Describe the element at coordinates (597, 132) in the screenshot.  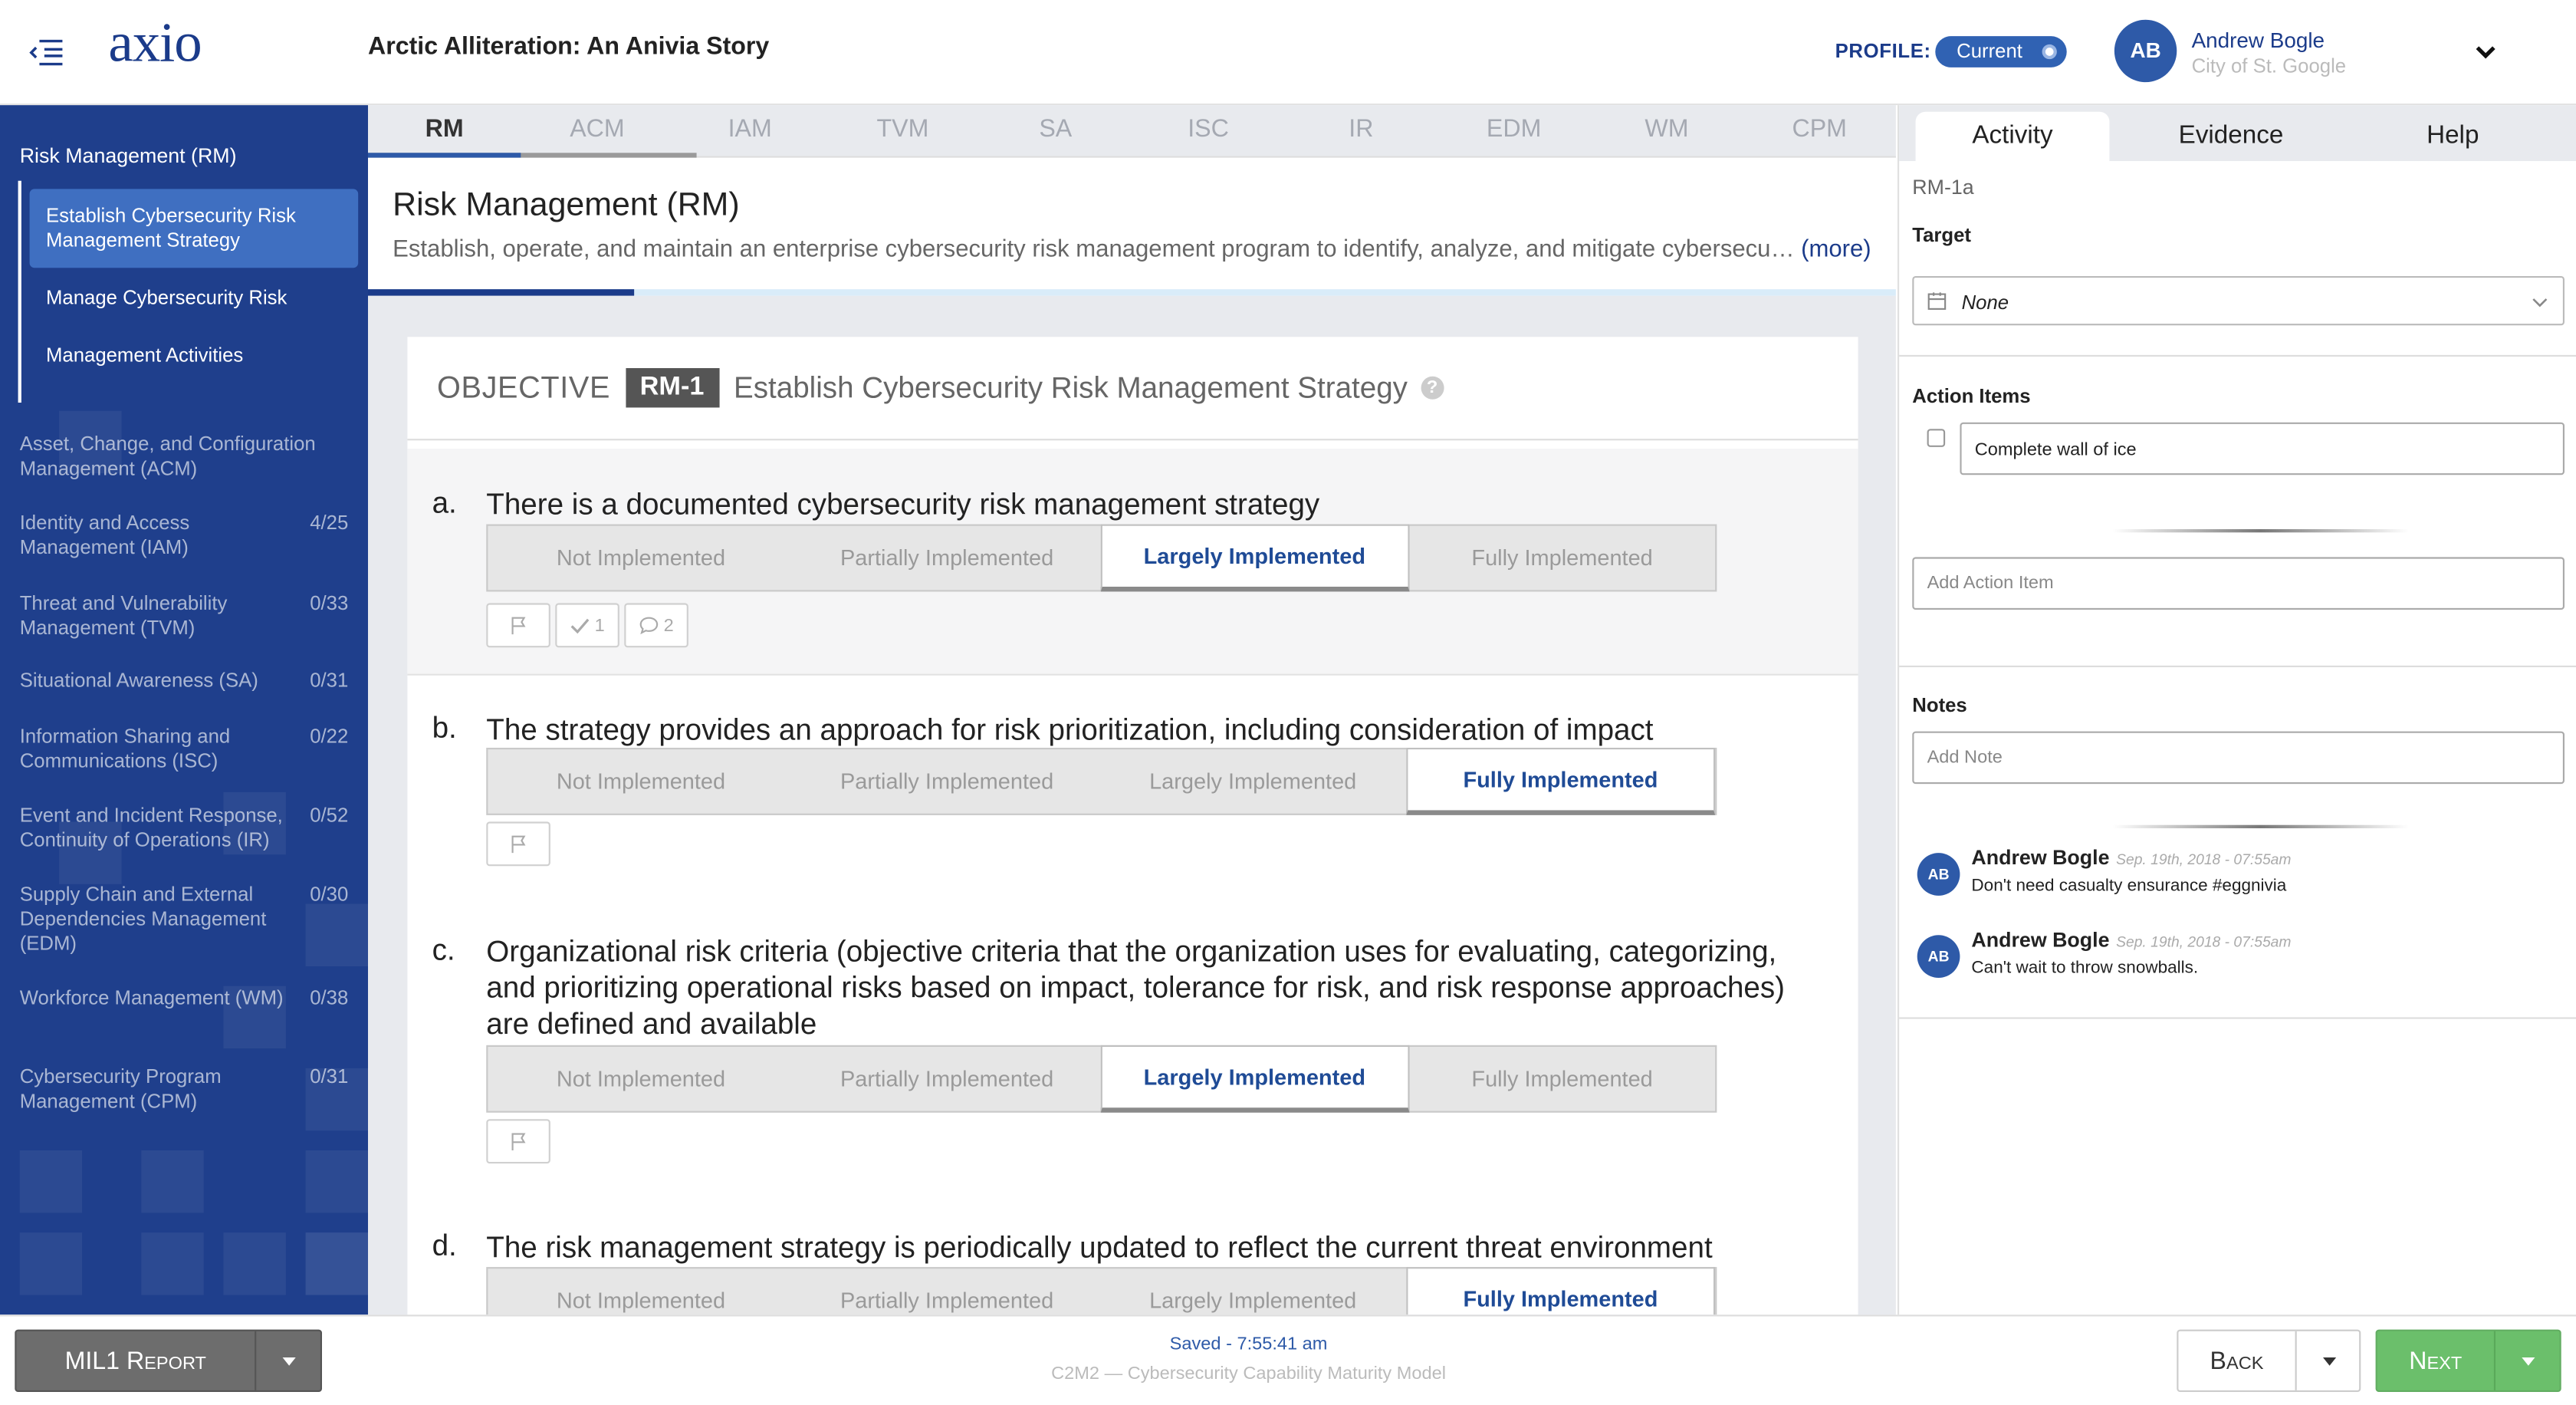
I see `tab-acm: ACM` at that location.